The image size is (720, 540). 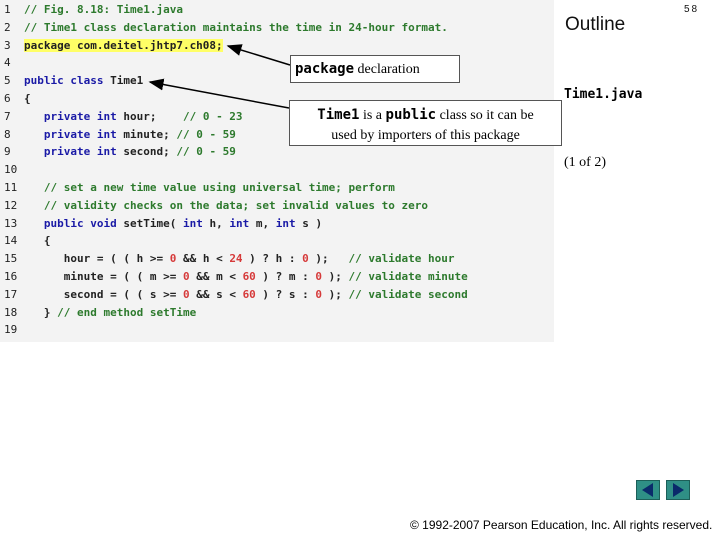 I want to click on page-indicator: (1 of 2), so click(x=585, y=162).